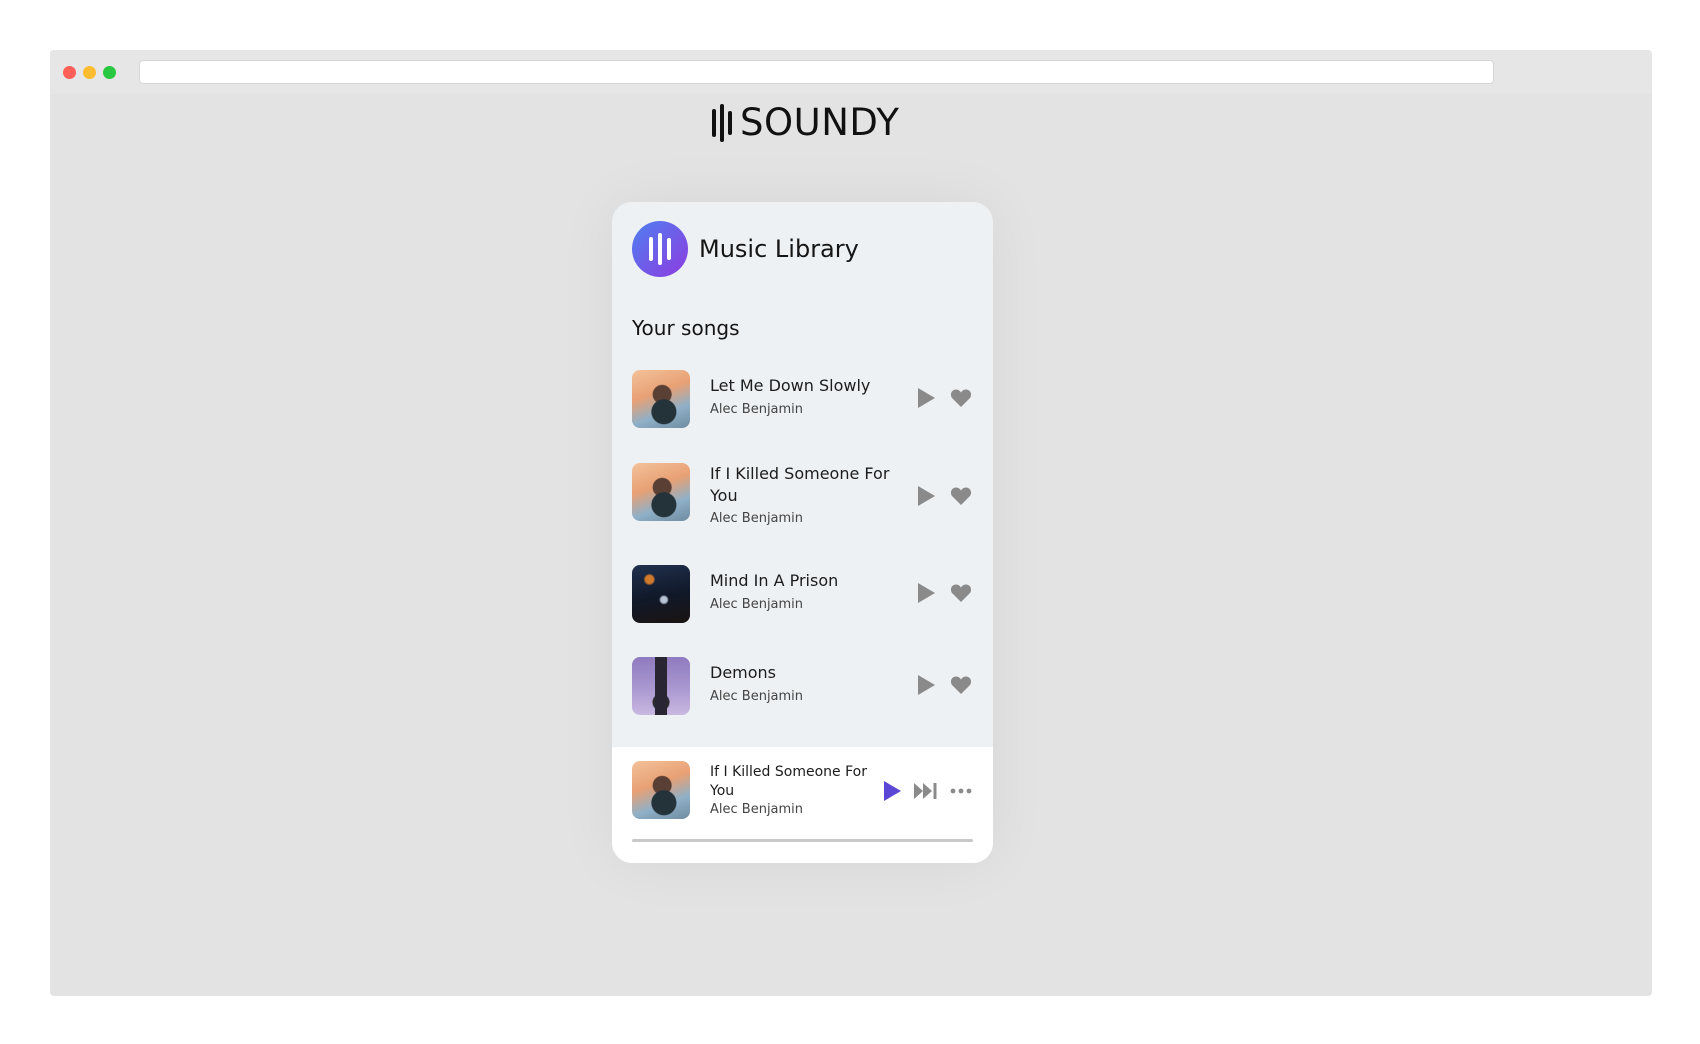 The width and height of the screenshot is (1700, 1044). What do you see at coordinates (961, 791) in the screenshot?
I see `more-options-icon` at bounding box center [961, 791].